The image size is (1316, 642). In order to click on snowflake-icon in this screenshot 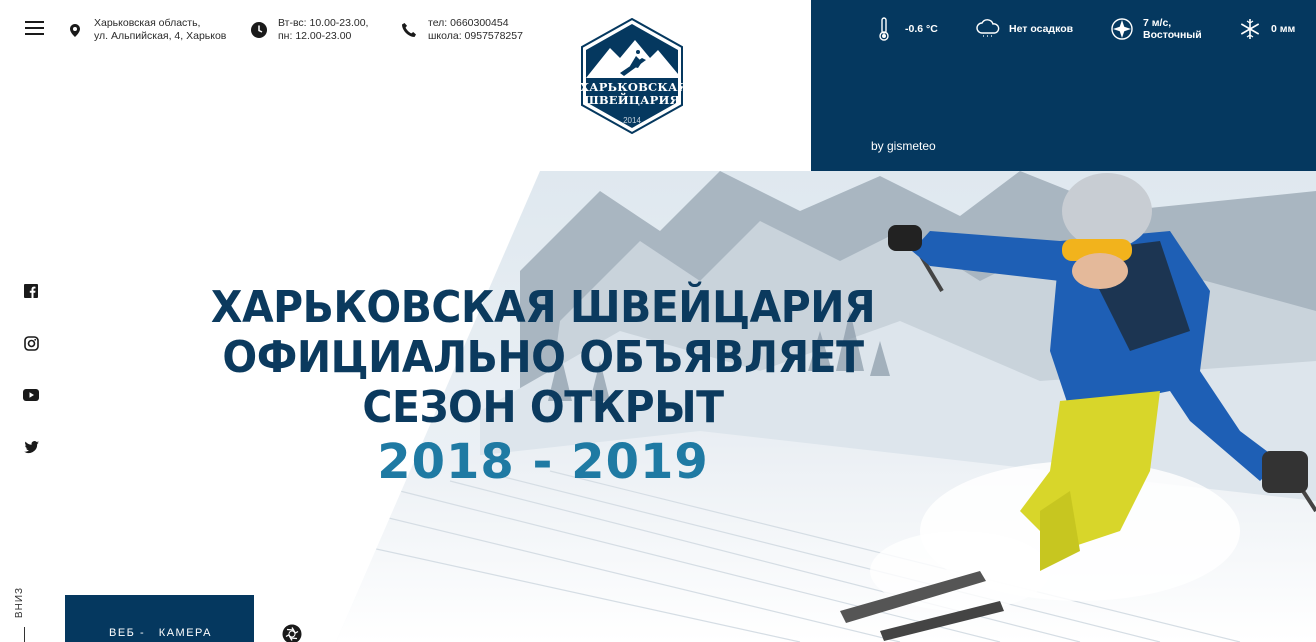, I will do `click(1250, 29)`.